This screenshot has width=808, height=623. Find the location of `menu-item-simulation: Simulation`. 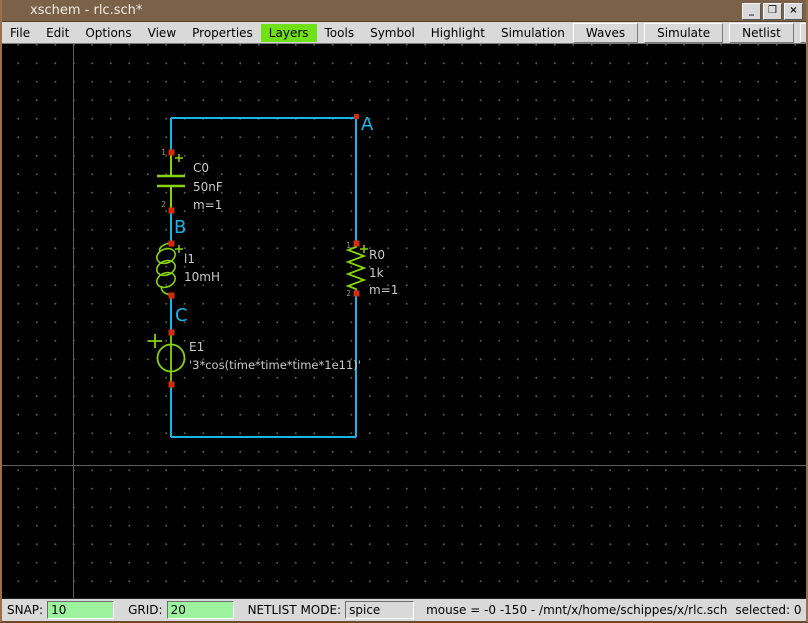

menu-item-simulation: Simulation is located at coordinates (533, 33).